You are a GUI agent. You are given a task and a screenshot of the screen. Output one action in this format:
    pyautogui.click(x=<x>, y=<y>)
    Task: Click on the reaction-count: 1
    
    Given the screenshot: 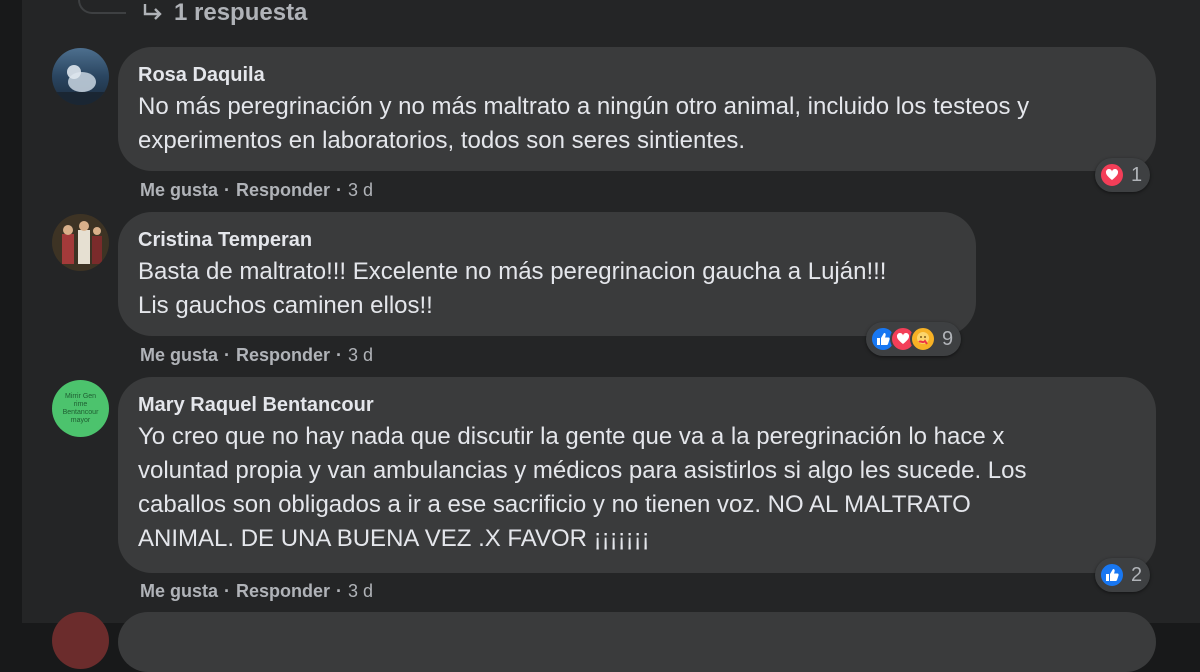 What is the action you would take?
    pyautogui.click(x=1137, y=174)
    